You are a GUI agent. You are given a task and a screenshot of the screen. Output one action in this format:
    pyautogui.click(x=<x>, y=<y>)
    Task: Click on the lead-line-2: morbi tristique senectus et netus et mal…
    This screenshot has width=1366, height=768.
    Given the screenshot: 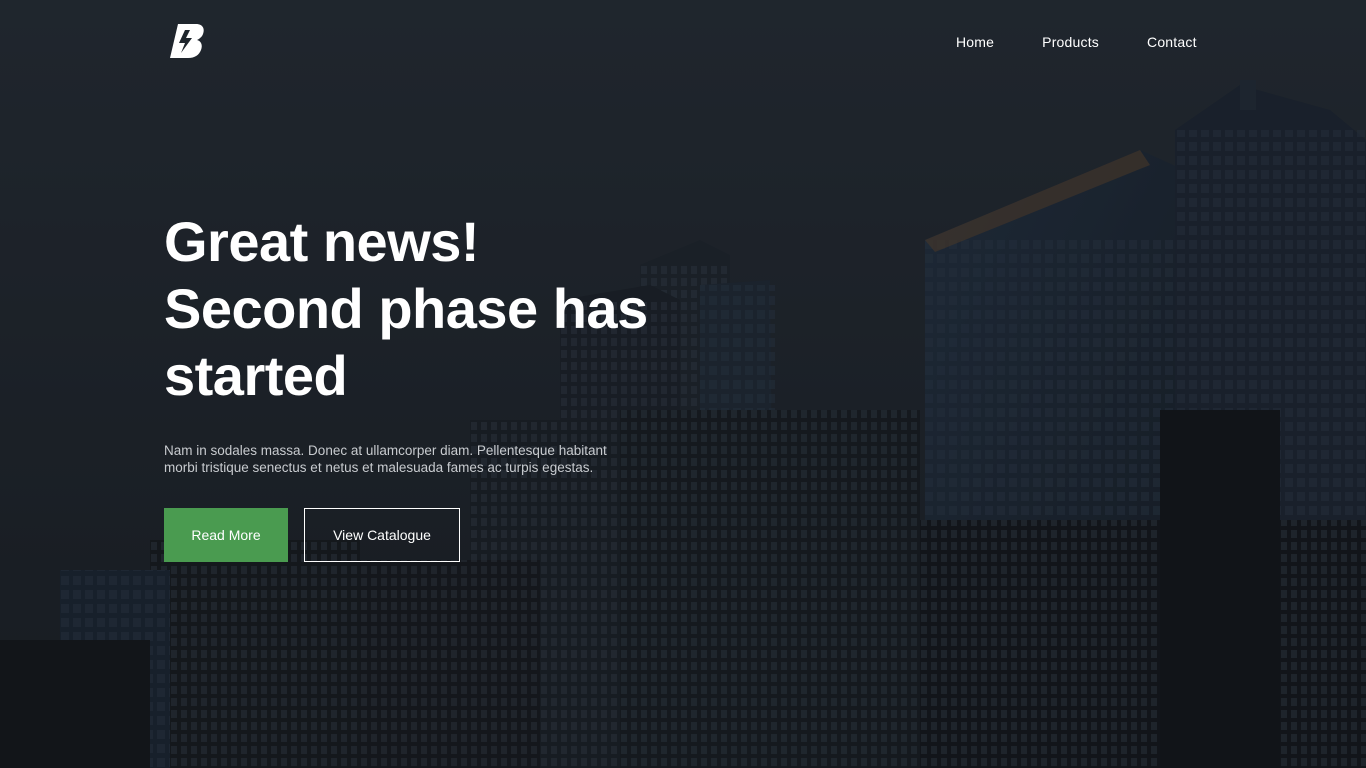 What is the action you would take?
    pyautogui.click(x=379, y=467)
    